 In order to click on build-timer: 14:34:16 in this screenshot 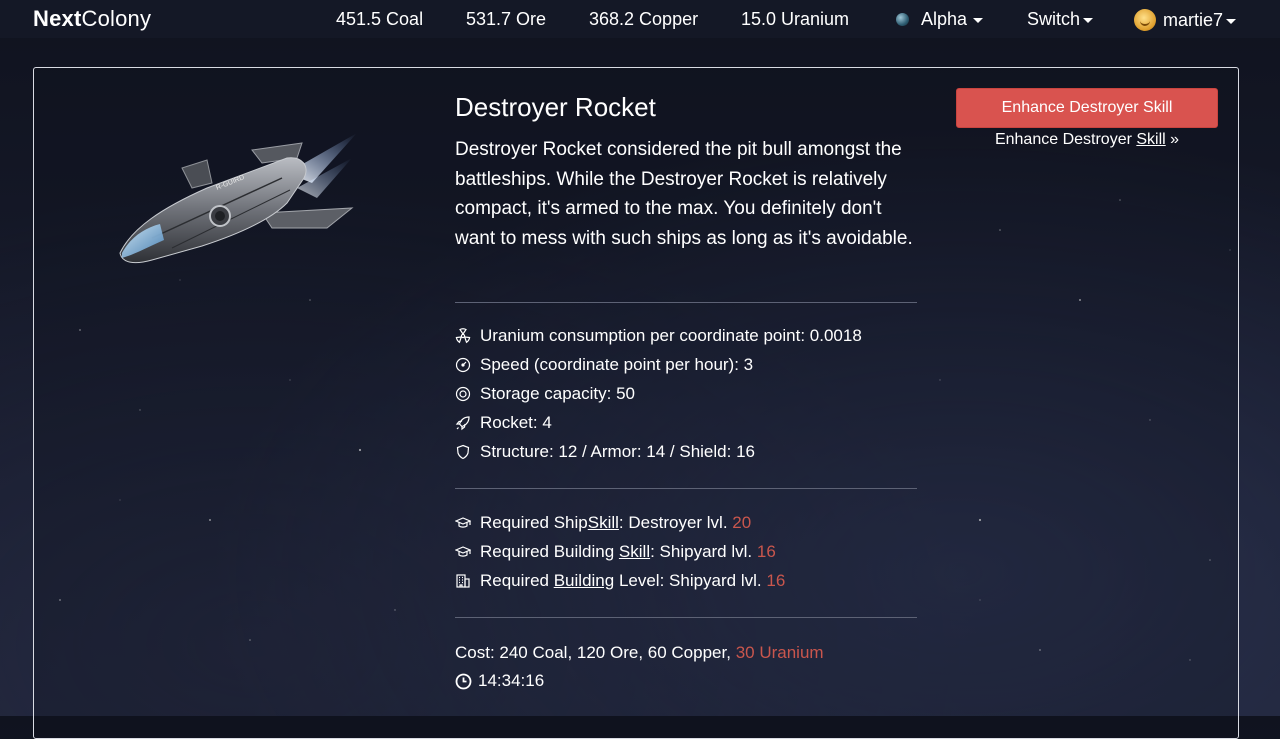, I will do `click(499, 681)`.